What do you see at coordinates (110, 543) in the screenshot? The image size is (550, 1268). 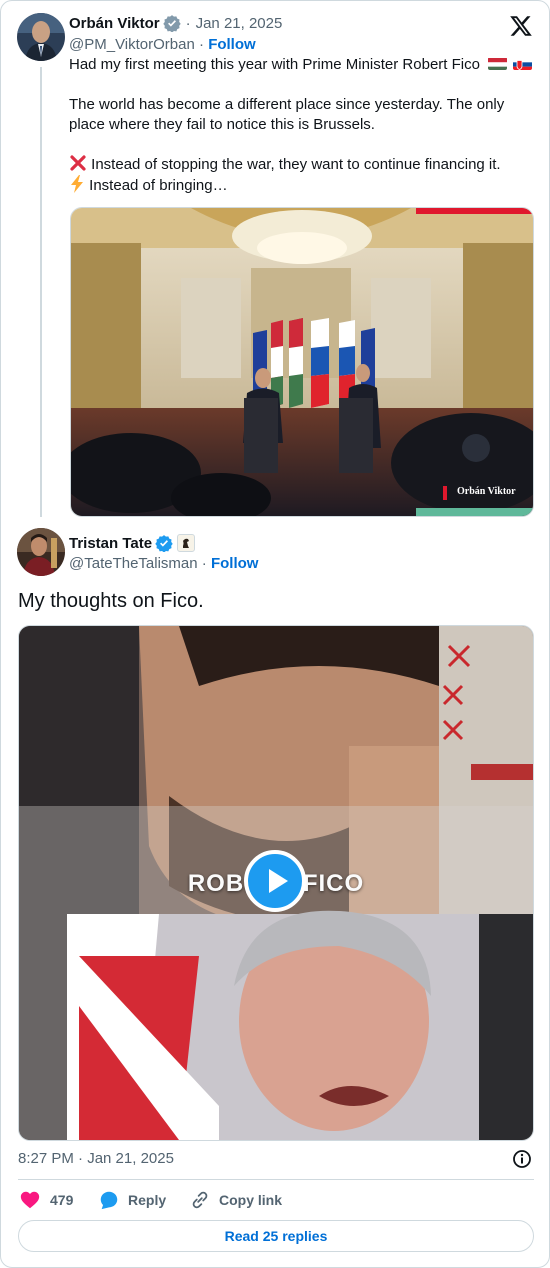 I see `author-name: Tristan Tate` at bounding box center [110, 543].